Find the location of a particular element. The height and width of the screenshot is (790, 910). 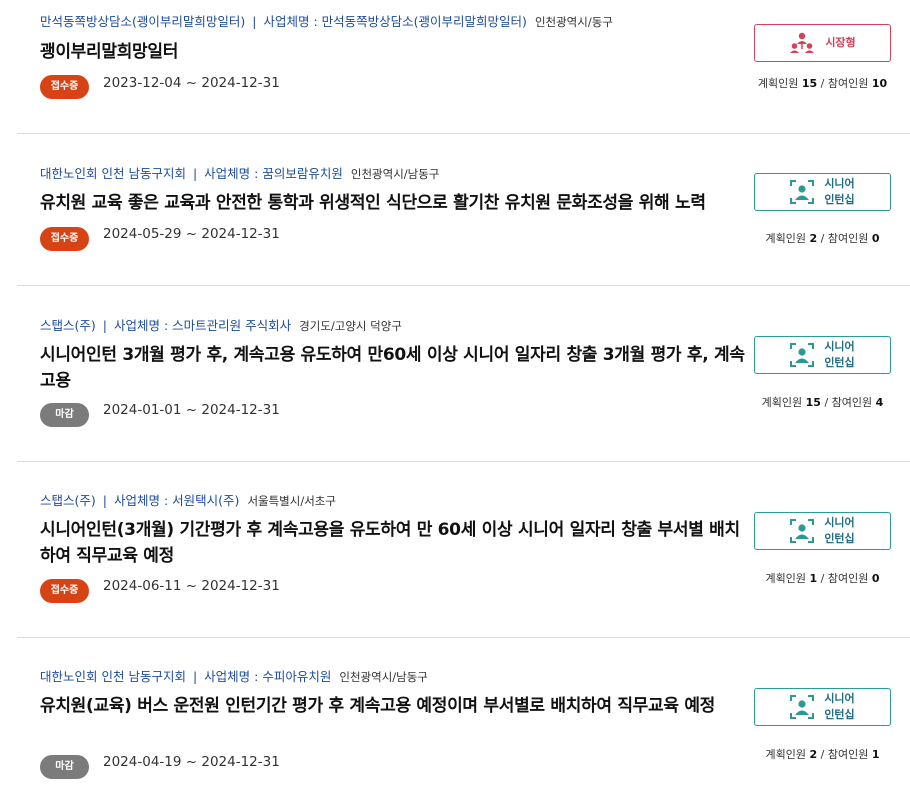

headcount: 계획인원 2 / 참여인원 1 is located at coordinates (822, 754).